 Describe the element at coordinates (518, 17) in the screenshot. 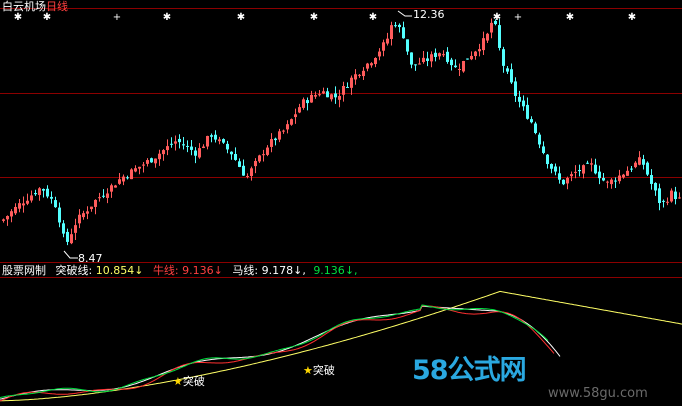

I see `plus-marker-icon: +` at that location.